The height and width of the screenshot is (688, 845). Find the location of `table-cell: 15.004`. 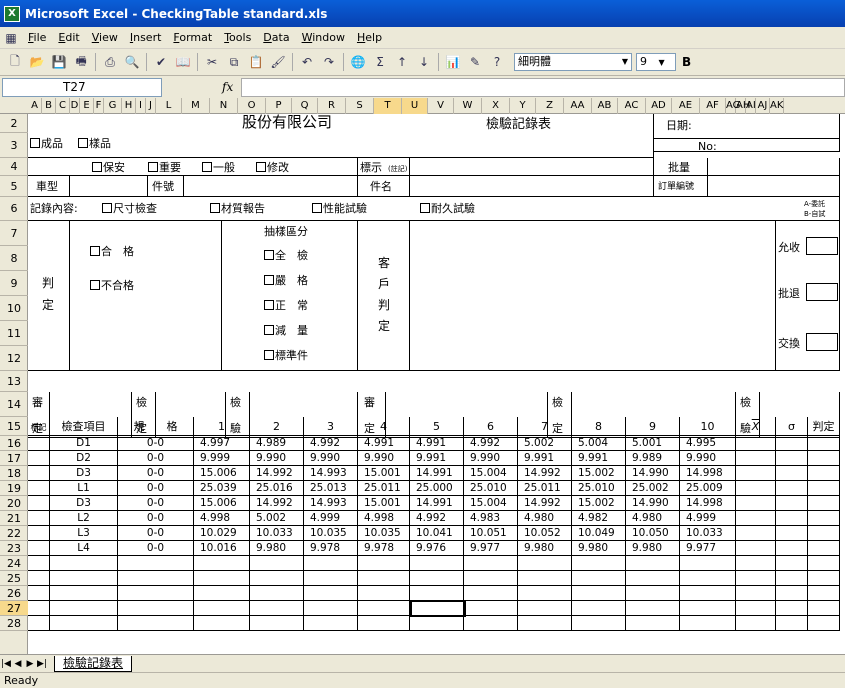

table-cell: 15.004 is located at coordinates (491, 473).